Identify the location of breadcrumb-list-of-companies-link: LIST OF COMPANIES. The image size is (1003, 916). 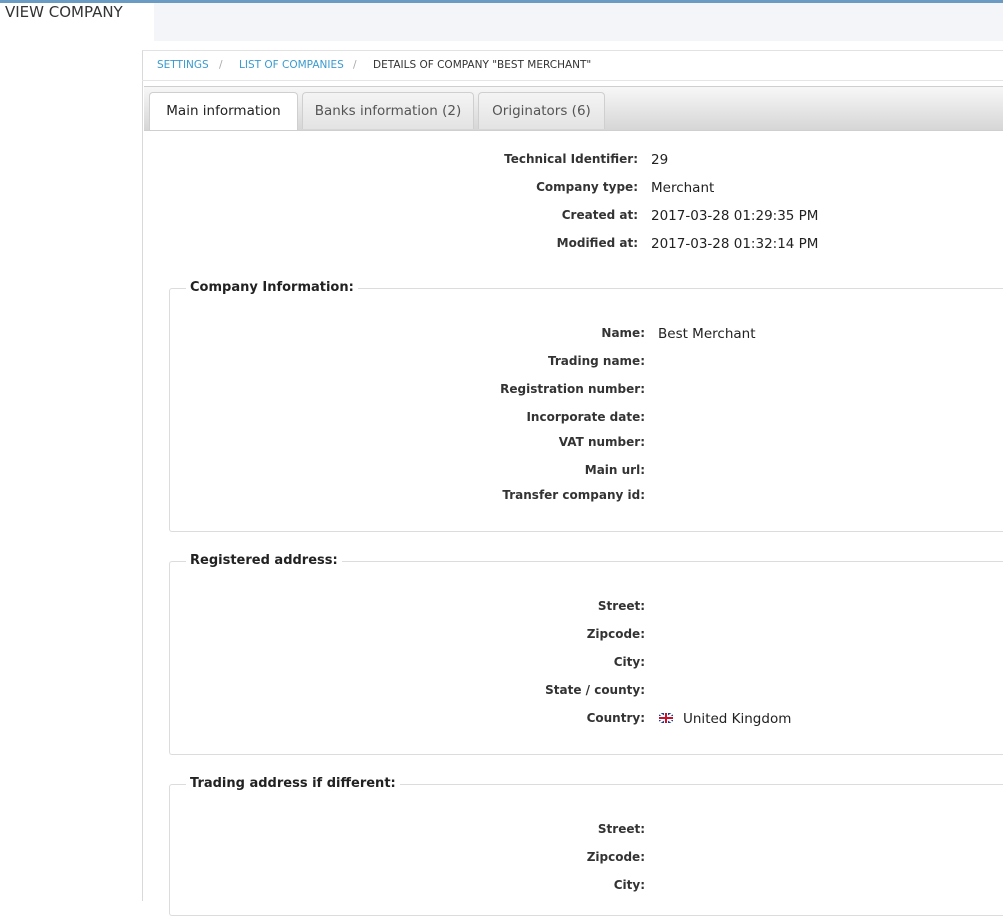
(291, 65).